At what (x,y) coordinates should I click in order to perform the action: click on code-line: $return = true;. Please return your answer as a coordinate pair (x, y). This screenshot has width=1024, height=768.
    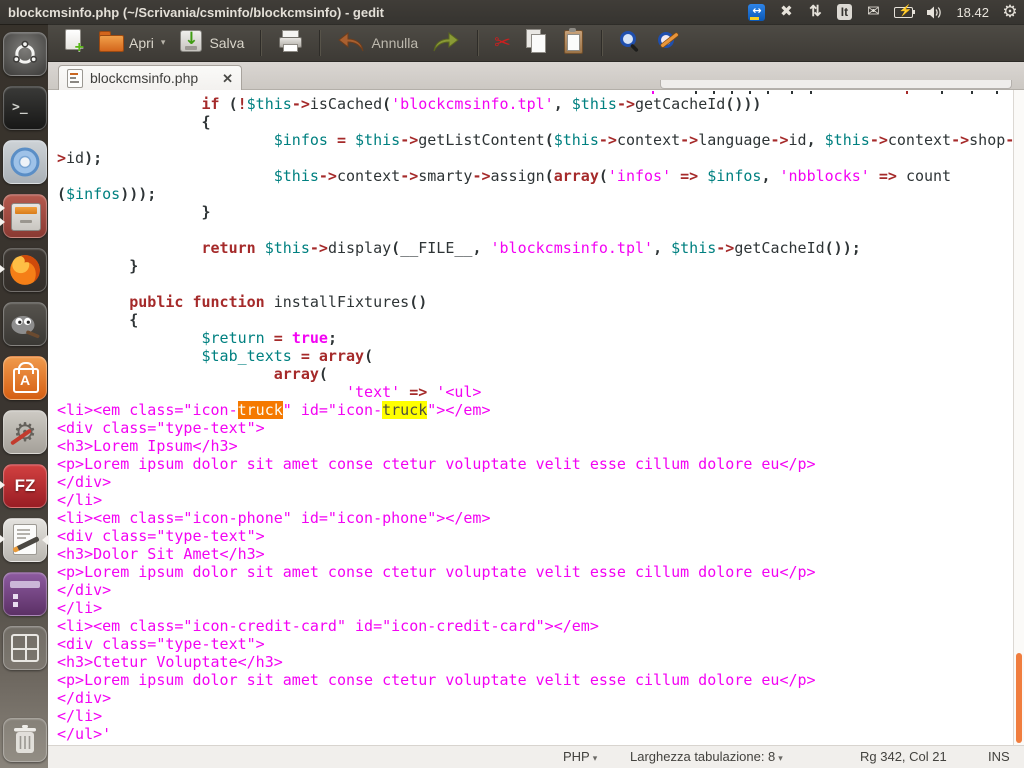
    Looking at the image, I should click on (269, 338).